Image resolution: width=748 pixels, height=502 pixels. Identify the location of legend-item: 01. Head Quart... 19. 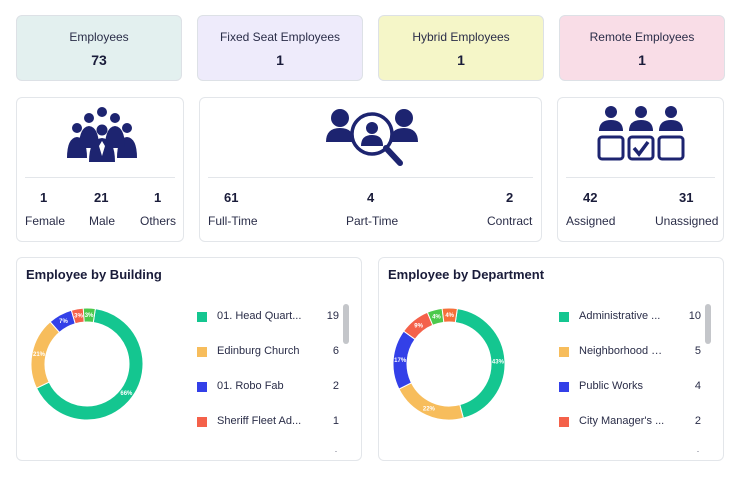
(270, 317).